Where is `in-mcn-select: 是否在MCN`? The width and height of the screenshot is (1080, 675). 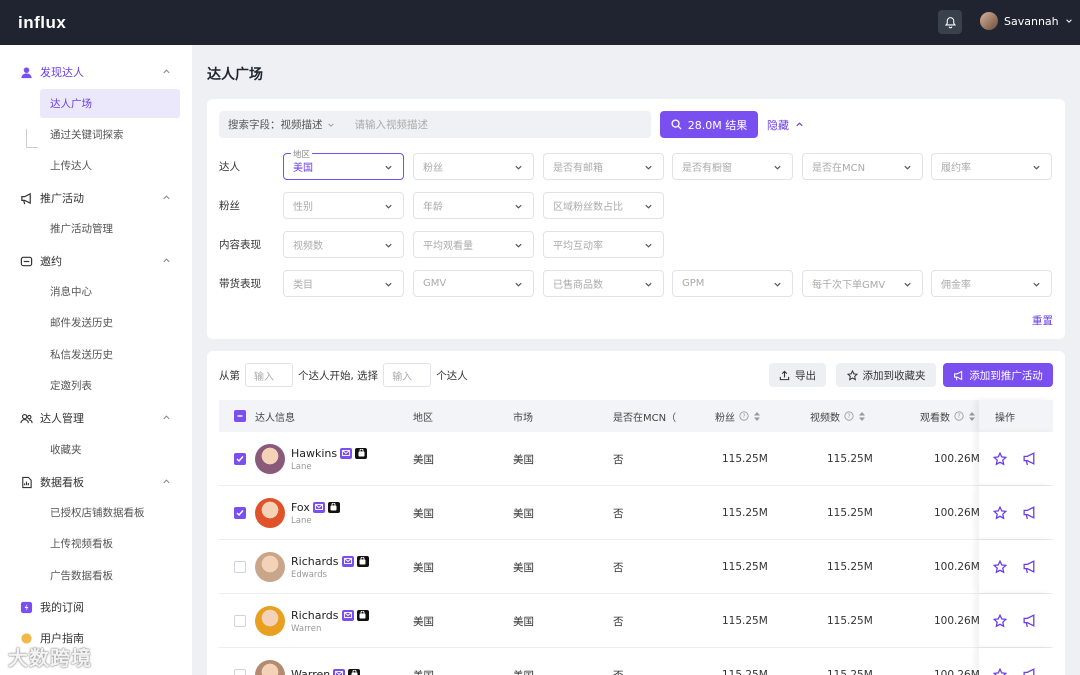 in-mcn-select: 是否在MCN is located at coordinates (862, 166).